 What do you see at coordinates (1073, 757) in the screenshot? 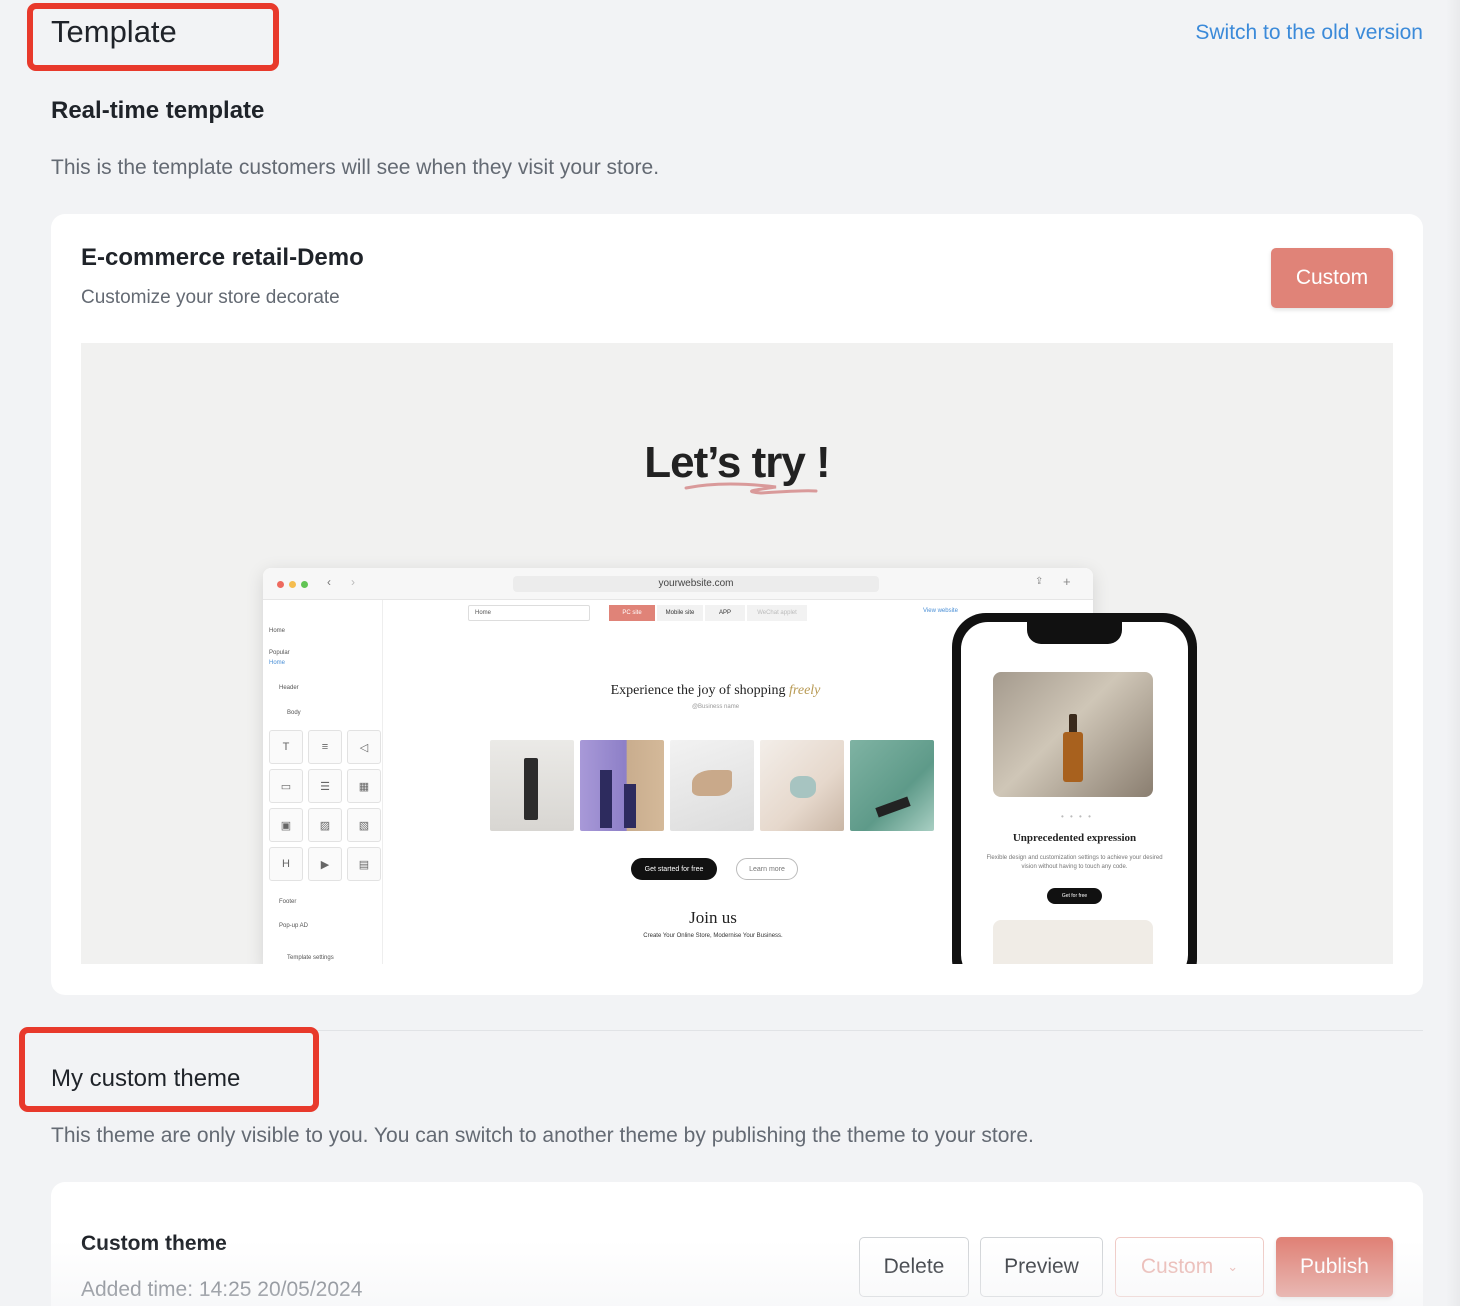
I see `bottle` at bounding box center [1073, 757].